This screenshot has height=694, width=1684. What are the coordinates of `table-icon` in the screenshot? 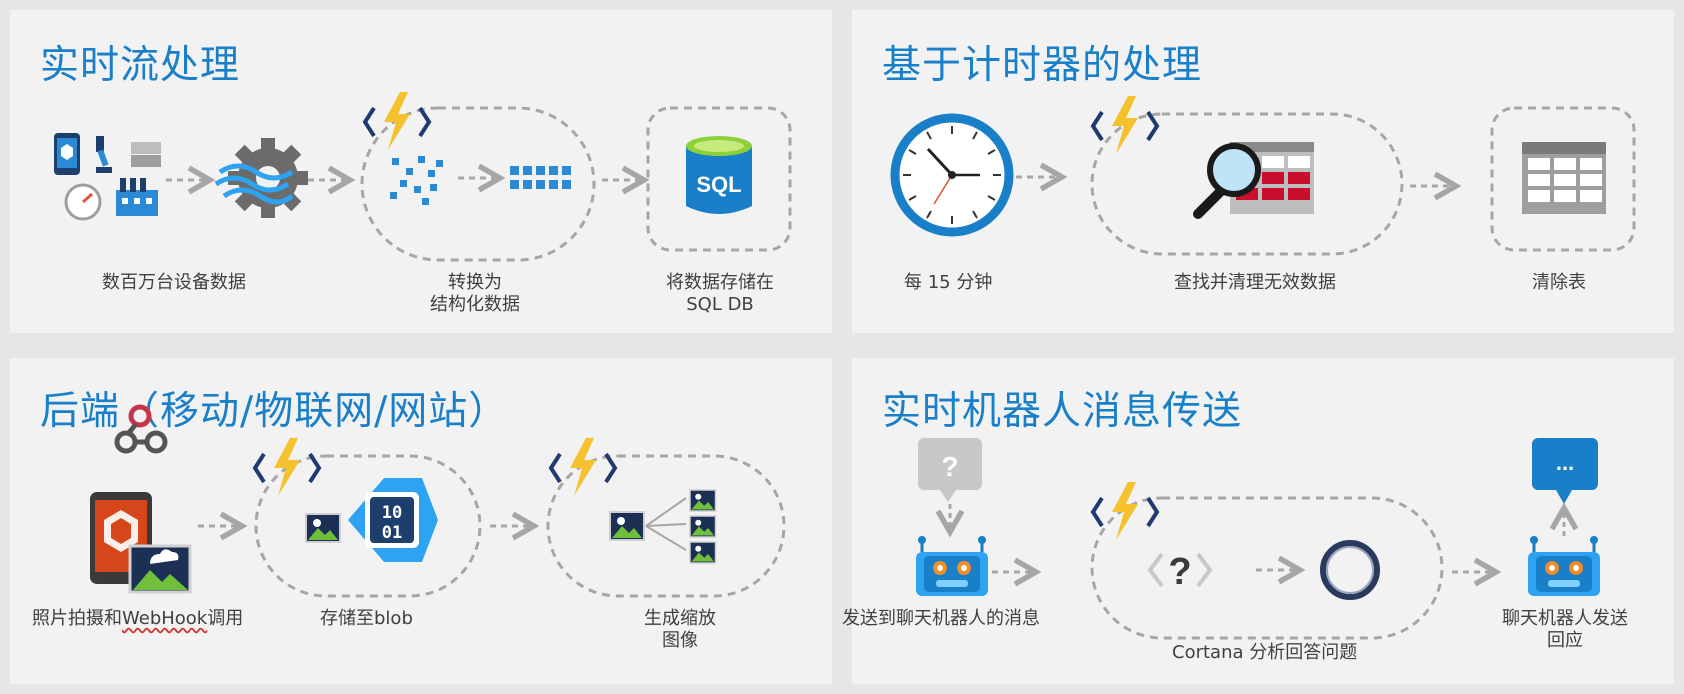 It's located at (1564, 178).